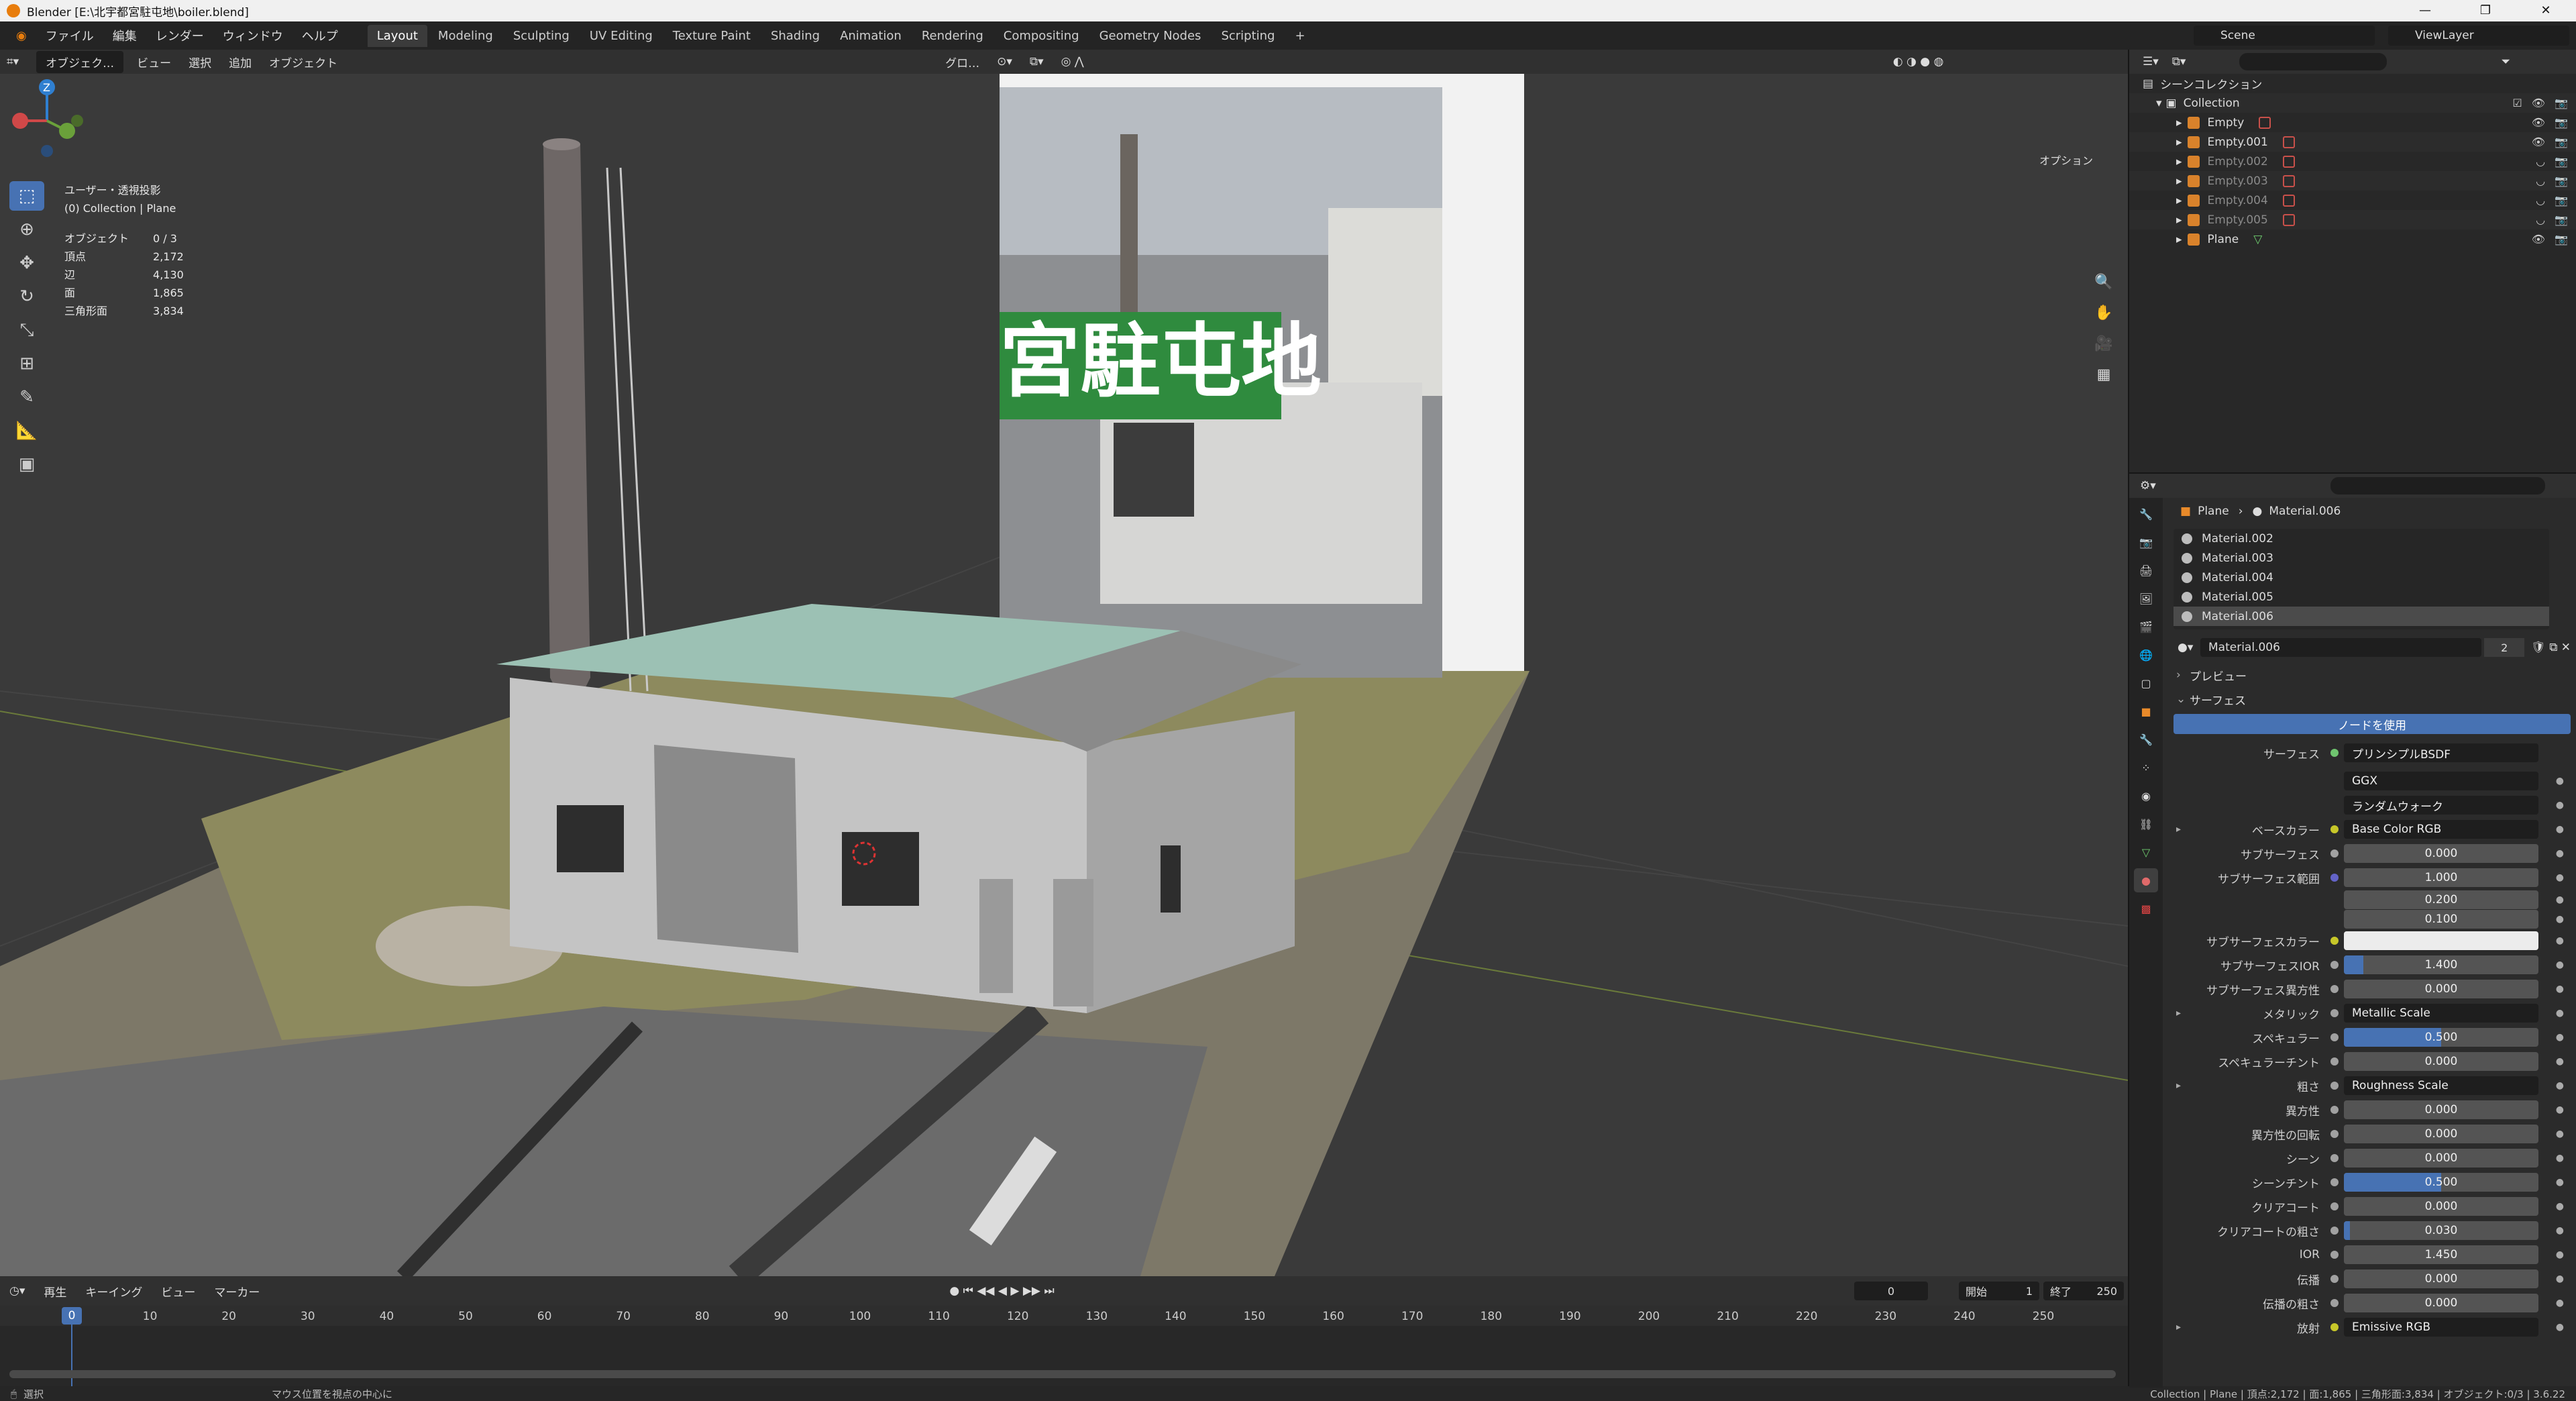 Image resolution: width=2576 pixels, height=1401 pixels. Describe the element at coordinates (2146, 655) in the screenshot. I see `world-tab-icon: 🌐` at that location.